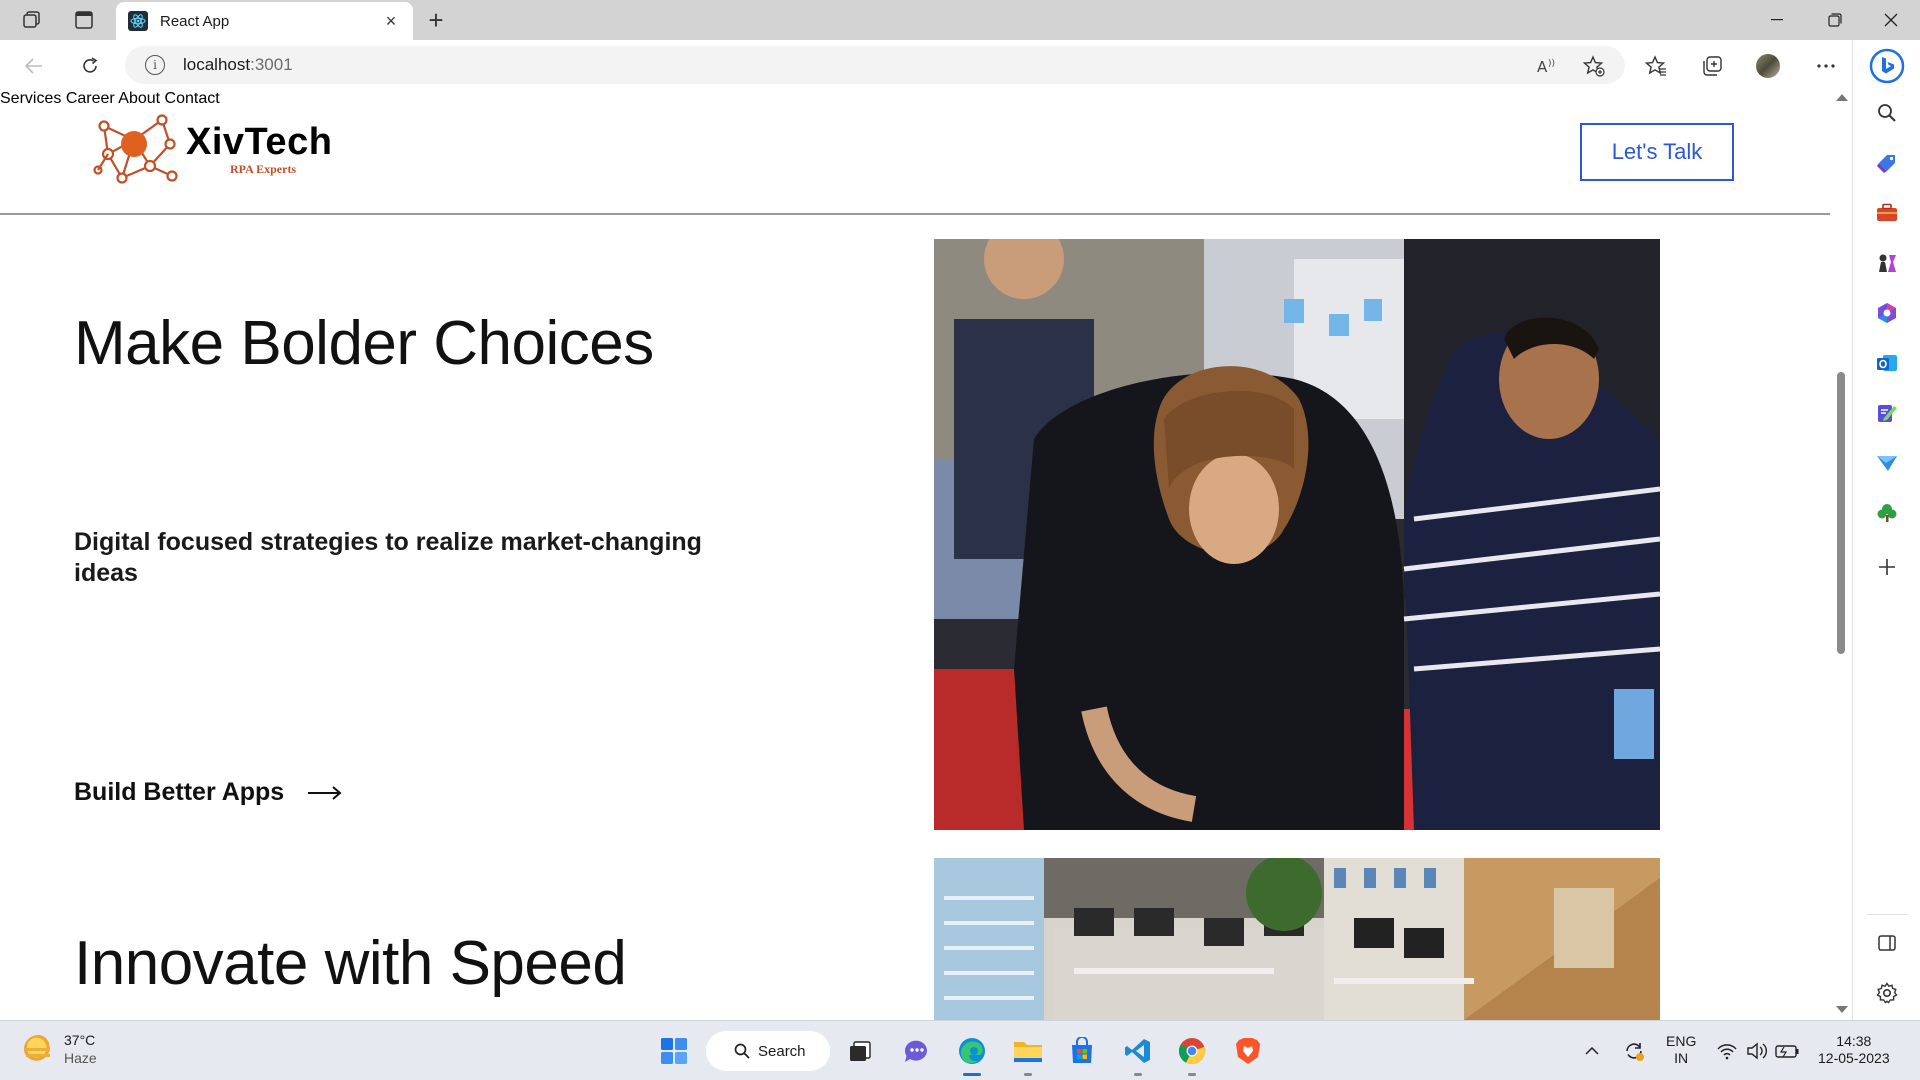 This screenshot has width=1920, height=1080. What do you see at coordinates (84, 20) in the screenshot?
I see `vertical-tabs-icon` at bounding box center [84, 20].